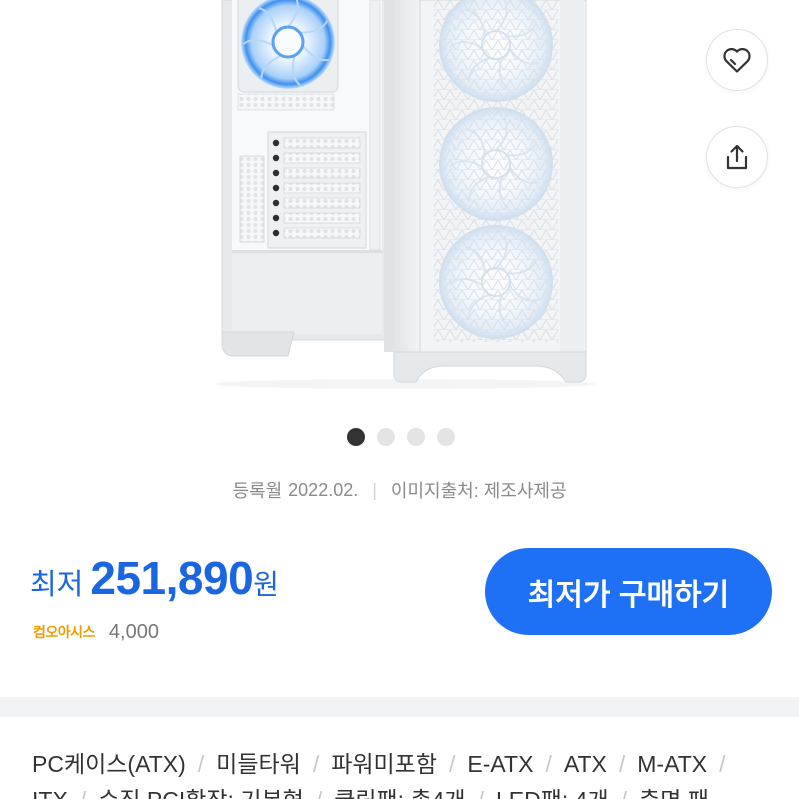  Describe the element at coordinates (375, 125) in the screenshot. I see `cable-divider` at that location.